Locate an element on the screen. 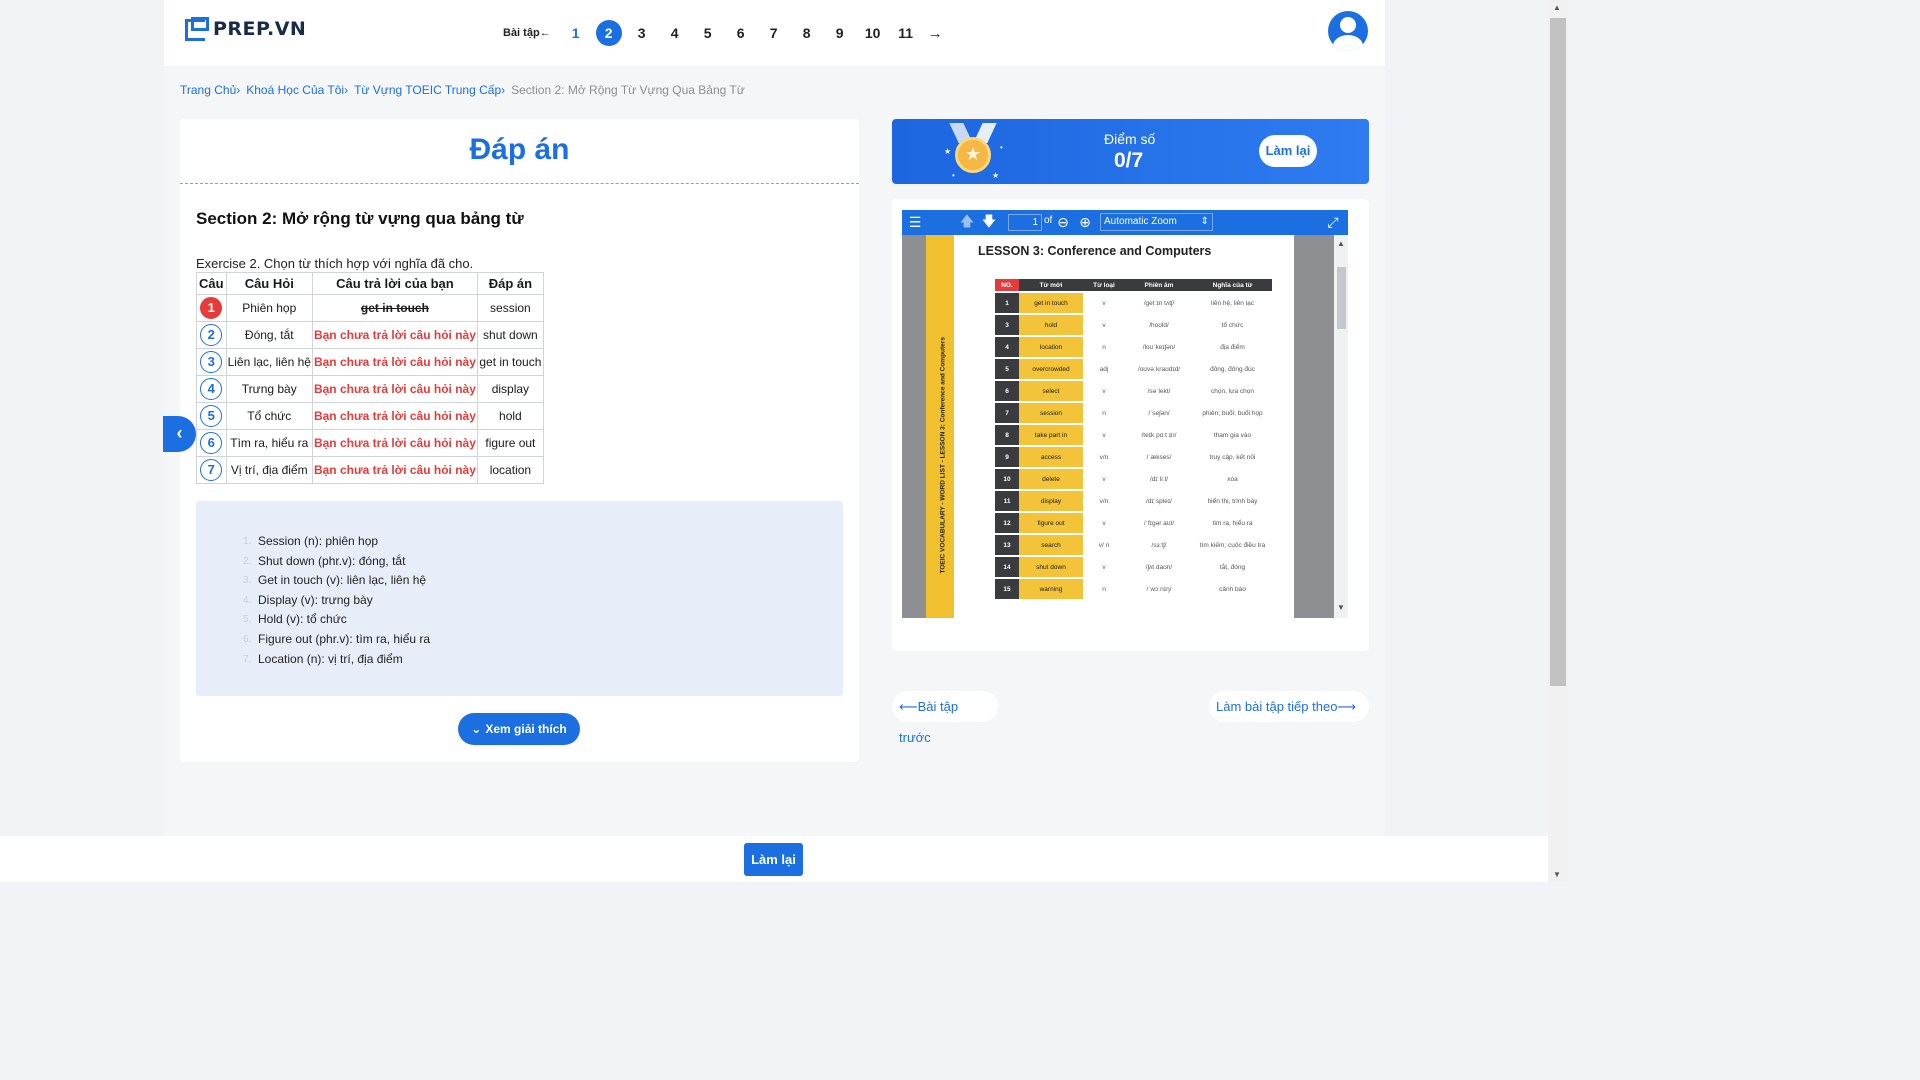 Image resolution: width=1920 pixels, height=1080 pixels. vocab-header-word: Từ mới is located at coordinates (1051, 285).